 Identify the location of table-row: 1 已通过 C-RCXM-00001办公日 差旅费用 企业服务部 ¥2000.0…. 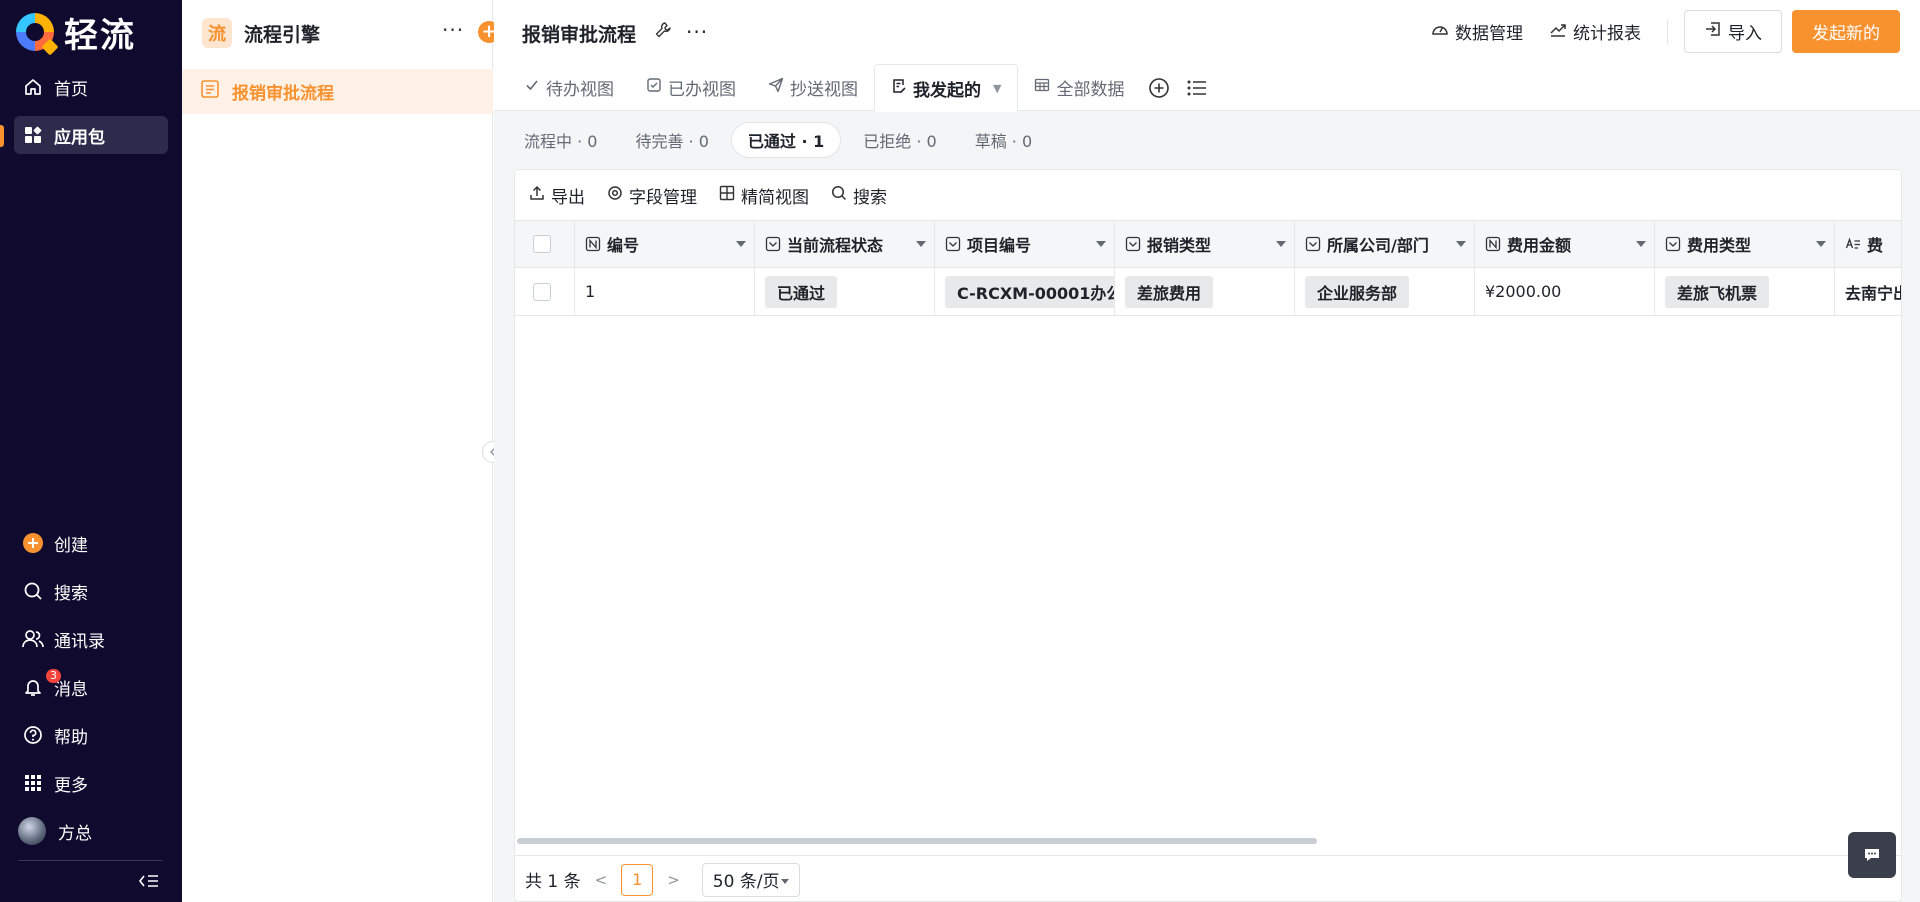
(1208, 292).